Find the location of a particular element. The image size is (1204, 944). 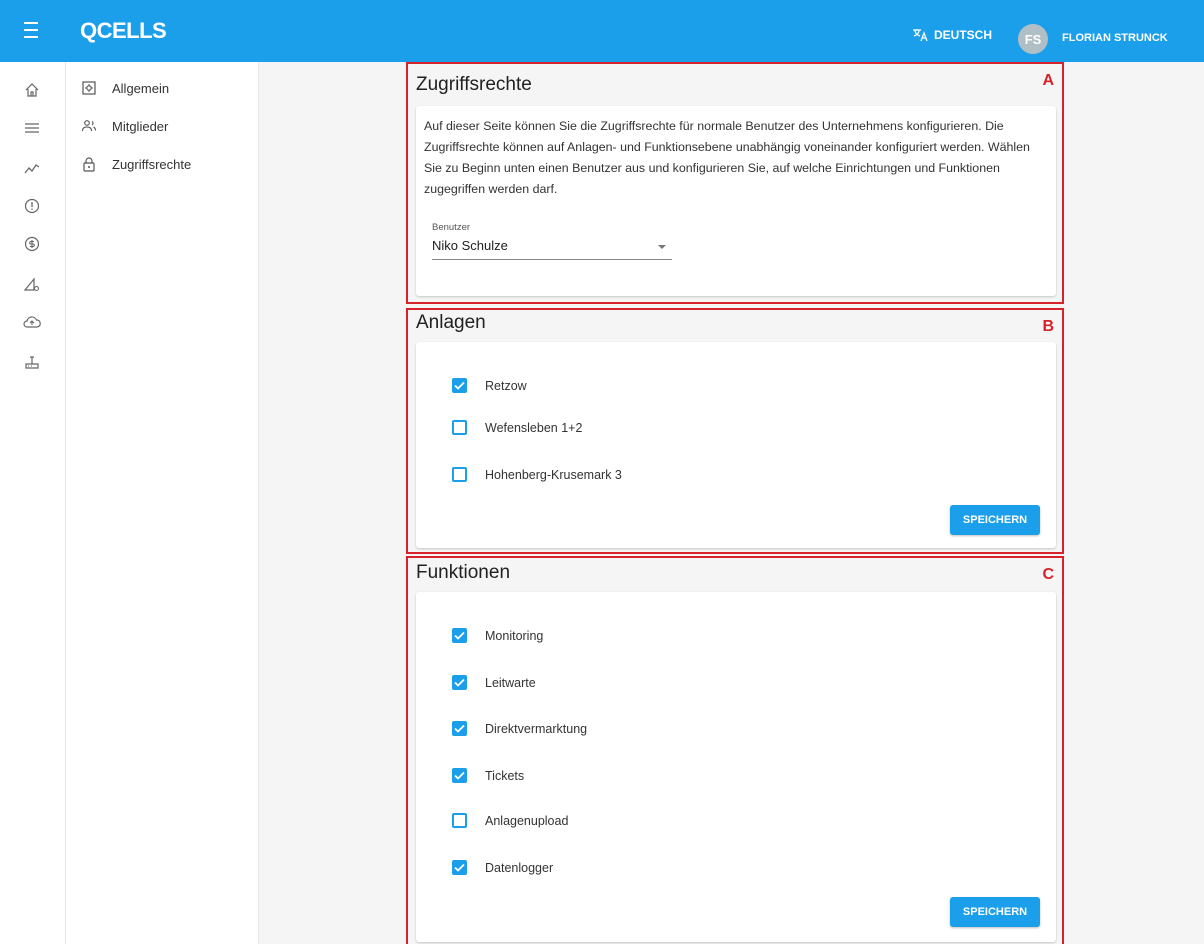

user-select: Niko Schulze is located at coordinates (552, 247).